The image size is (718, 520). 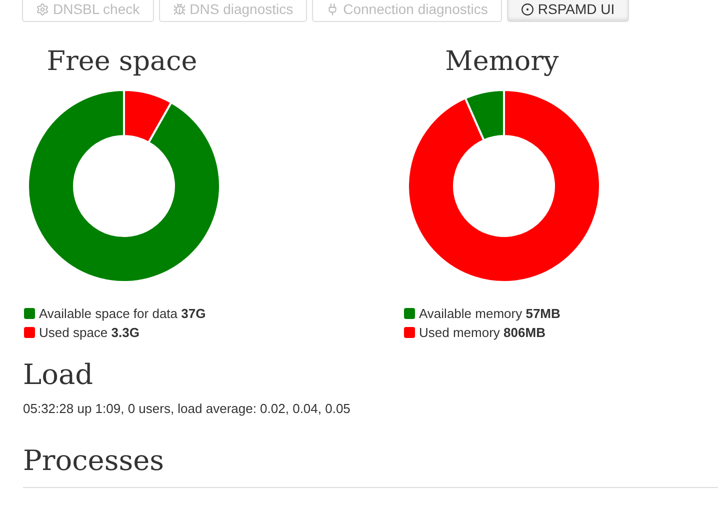 What do you see at coordinates (187, 409) in the screenshot?
I see `load-text: 05:32:28 up 1:09, 0 users, load average: 0.02, 0.04, 0.05` at bounding box center [187, 409].